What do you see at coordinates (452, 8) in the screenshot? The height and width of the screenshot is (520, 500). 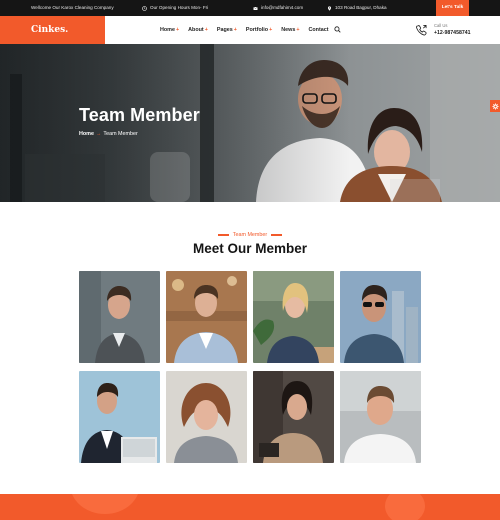 I see `lets-talk-button: Let's Talk` at bounding box center [452, 8].